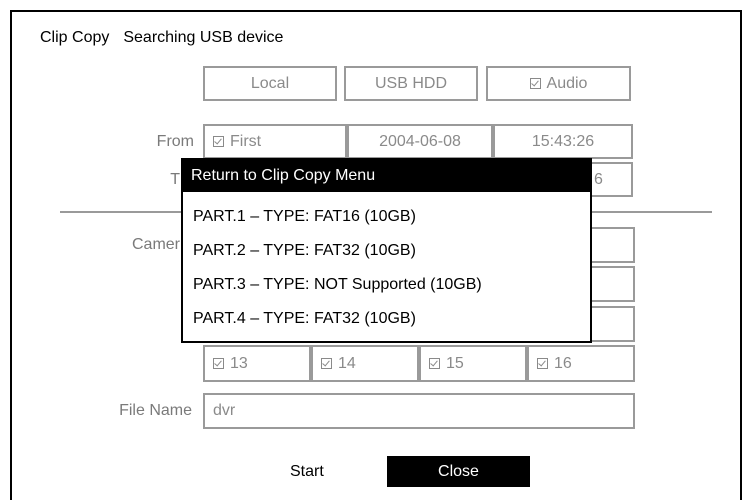 The height and width of the screenshot is (500, 744). What do you see at coordinates (419, 411) in the screenshot?
I see `file-name-input: dvr` at bounding box center [419, 411].